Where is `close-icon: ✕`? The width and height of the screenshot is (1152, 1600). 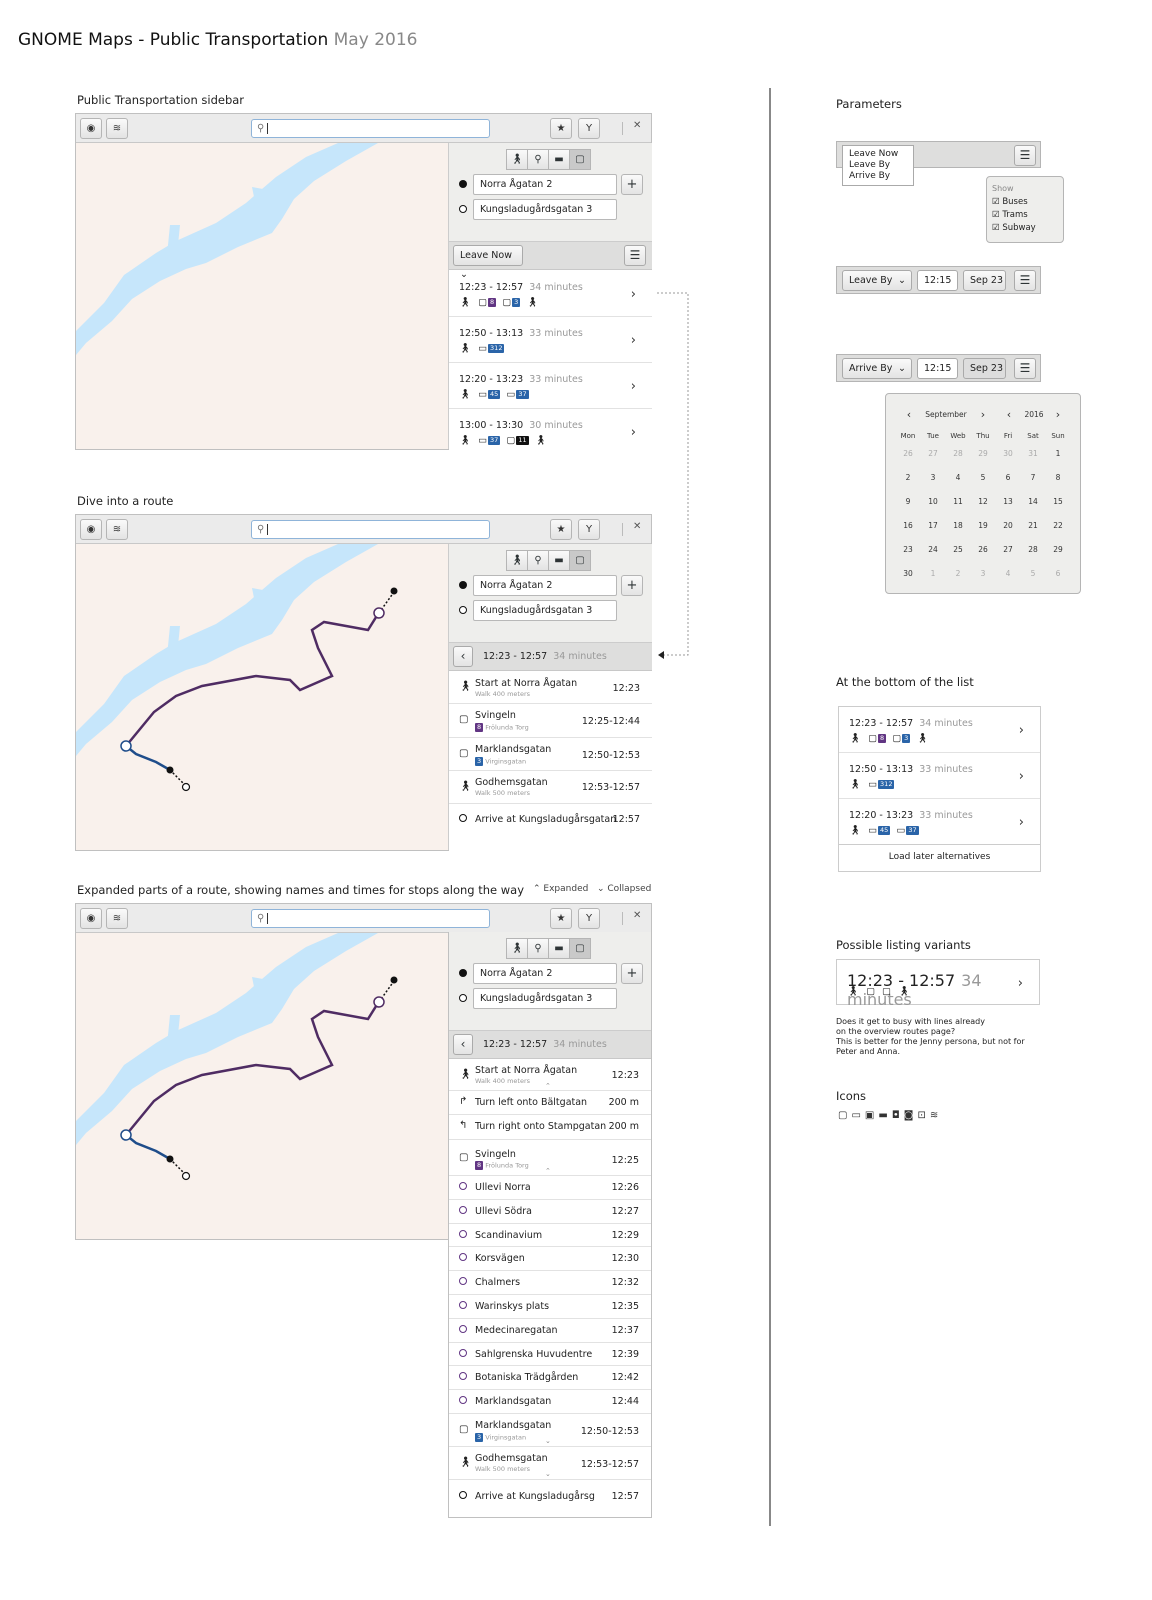
close-icon: ✕ is located at coordinates (637, 526).